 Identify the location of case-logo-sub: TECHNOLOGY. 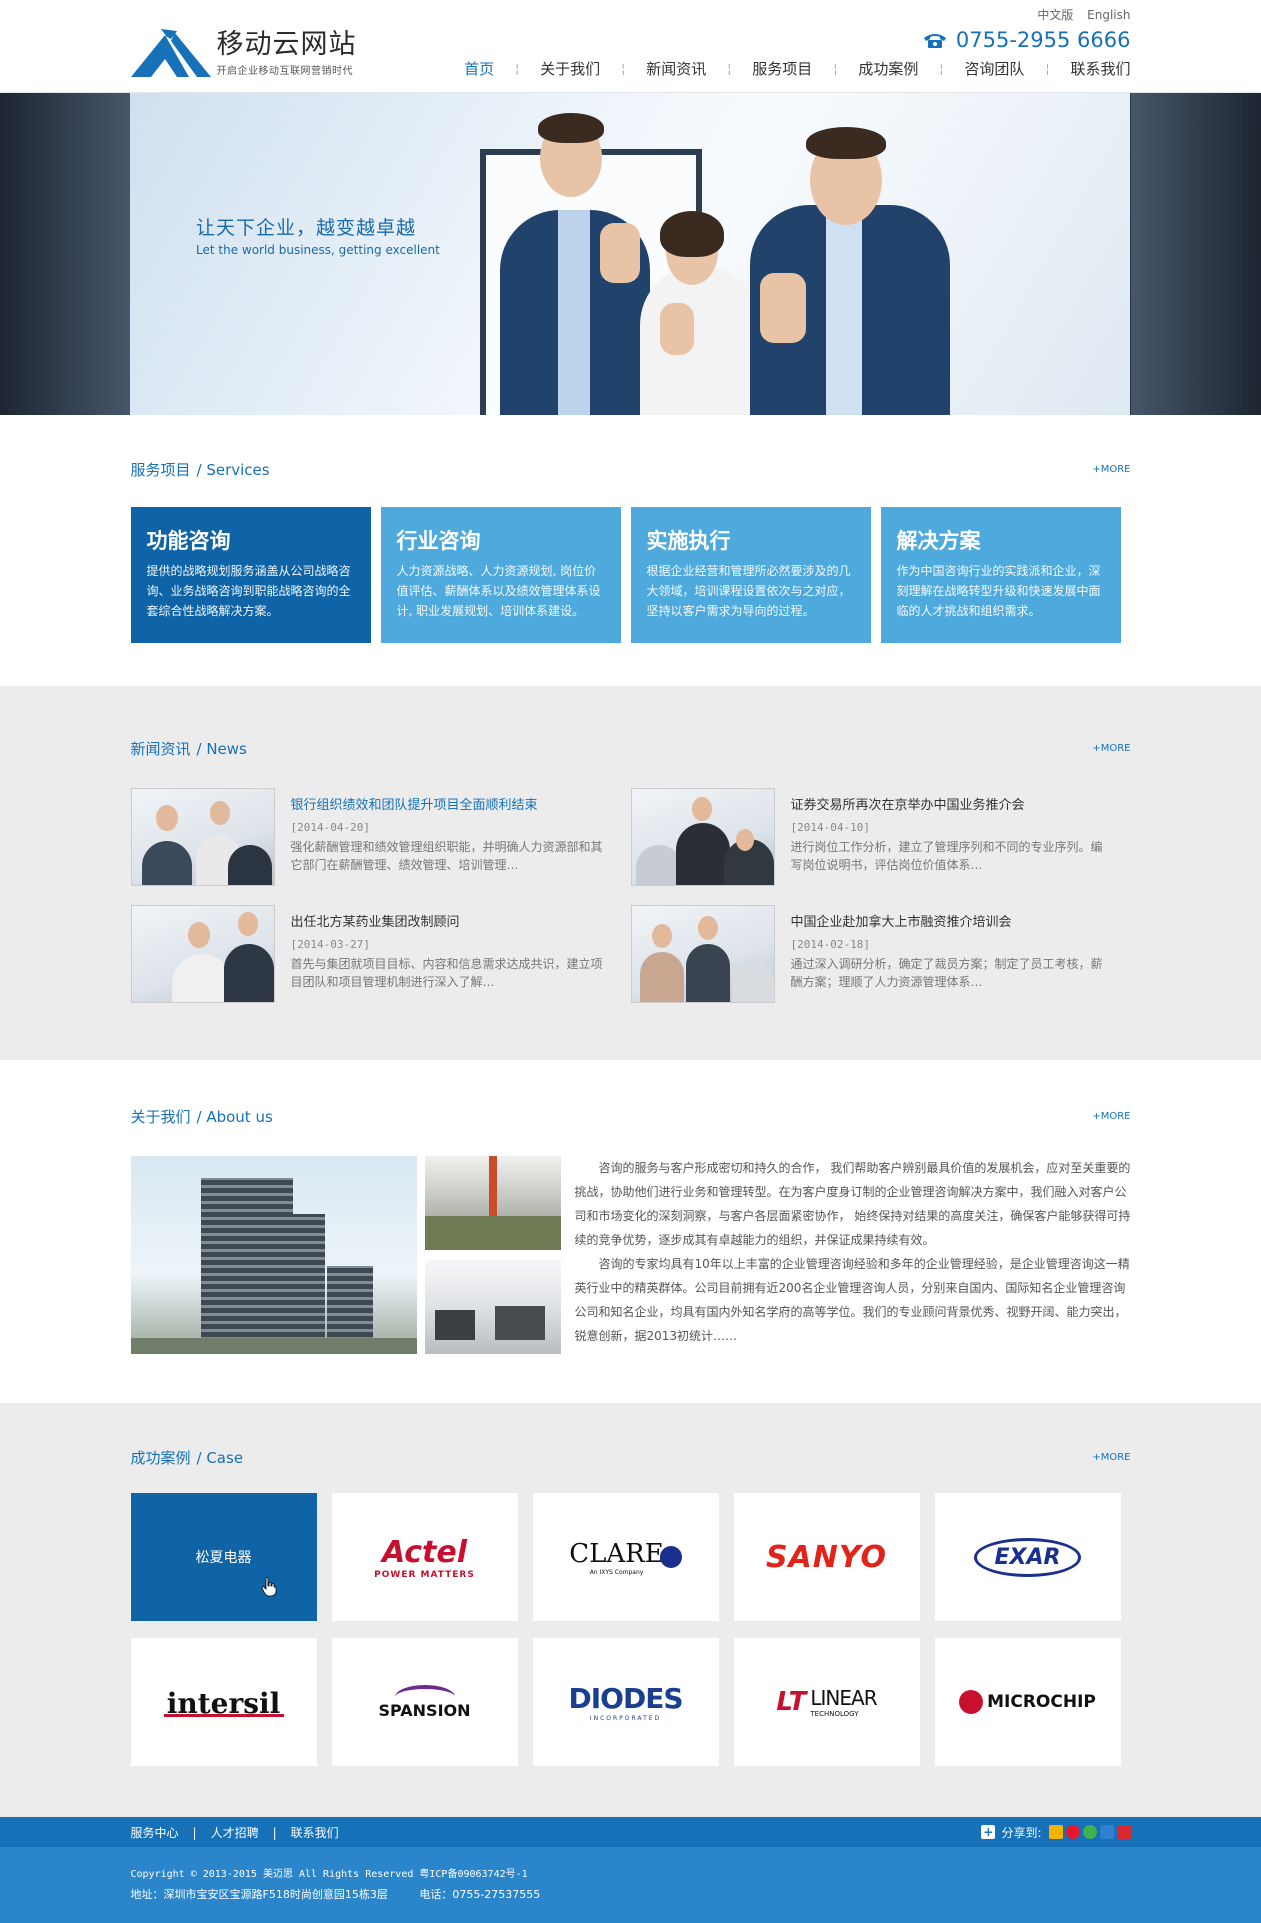
(834, 1714).